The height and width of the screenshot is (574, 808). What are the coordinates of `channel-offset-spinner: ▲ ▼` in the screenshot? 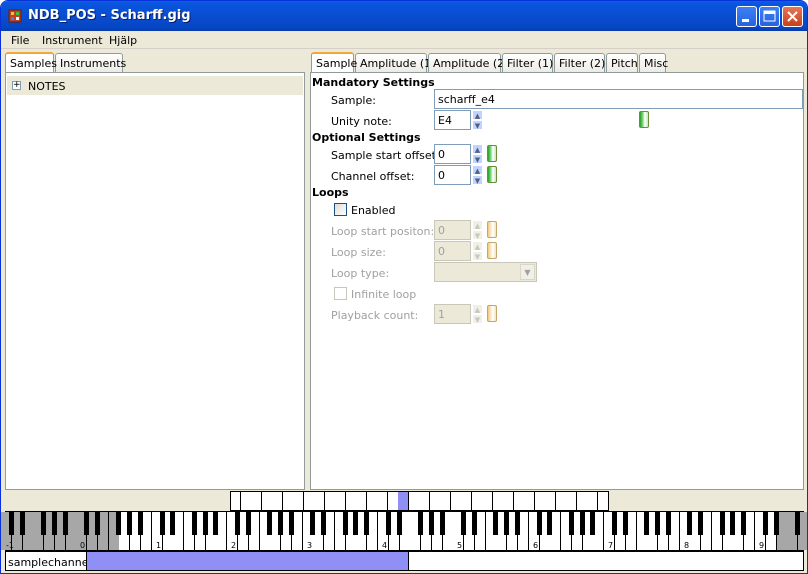 It's located at (477, 175).